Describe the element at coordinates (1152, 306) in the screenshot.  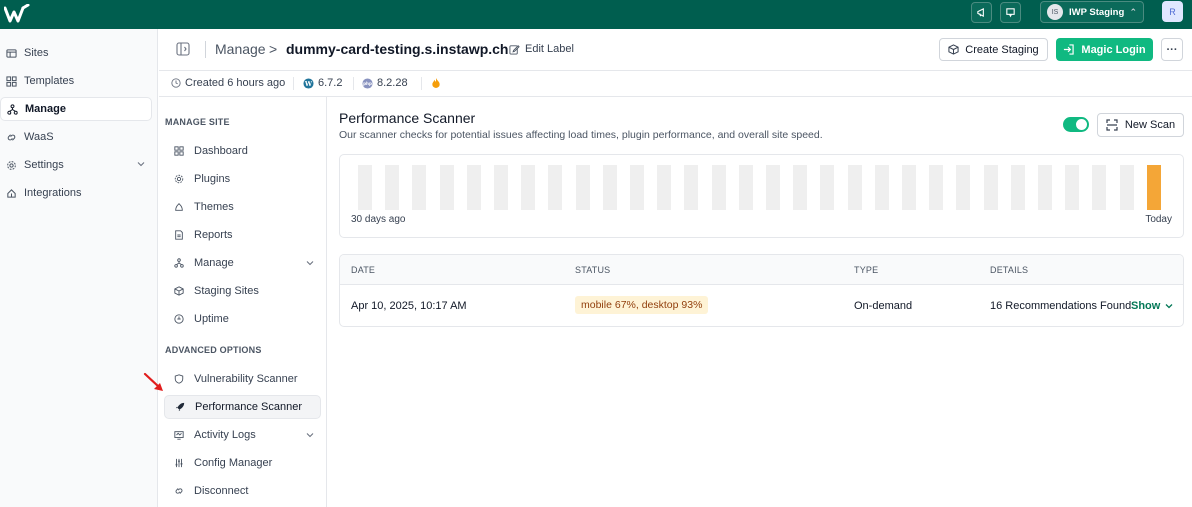
I see `show-details-button: Show` at that location.